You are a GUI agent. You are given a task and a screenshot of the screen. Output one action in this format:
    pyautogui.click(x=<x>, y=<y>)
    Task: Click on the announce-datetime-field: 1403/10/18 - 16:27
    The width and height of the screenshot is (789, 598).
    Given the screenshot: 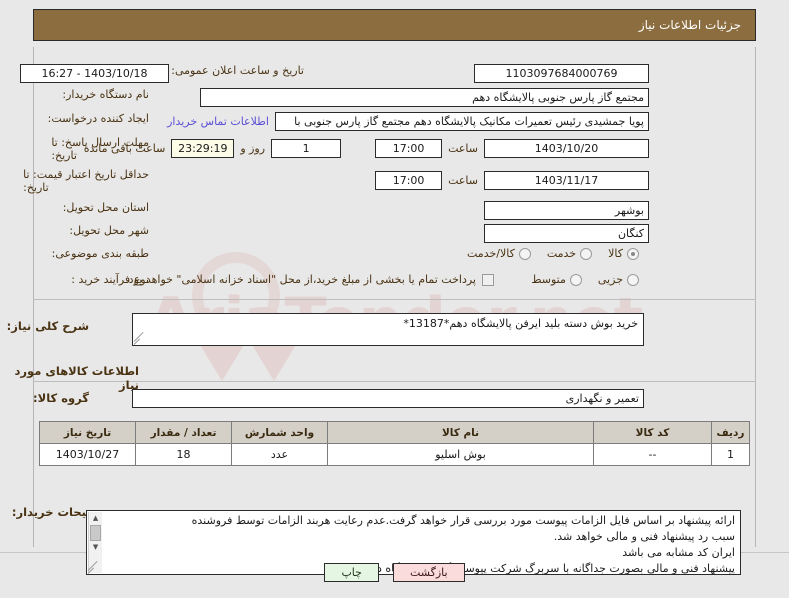 What is the action you would take?
    pyautogui.click(x=94, y=73)
    